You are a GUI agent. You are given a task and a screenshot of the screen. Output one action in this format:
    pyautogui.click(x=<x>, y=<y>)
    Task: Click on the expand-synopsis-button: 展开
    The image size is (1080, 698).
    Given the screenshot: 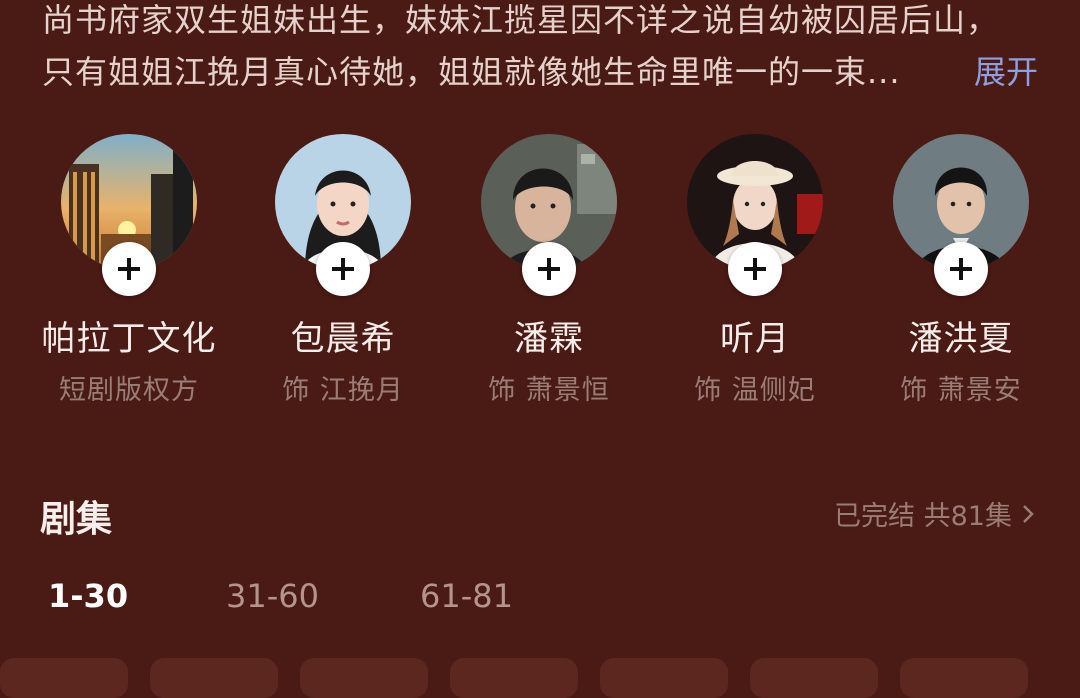 What is the action you would take?
    pyautogui.click(x=1006, y=72)
    